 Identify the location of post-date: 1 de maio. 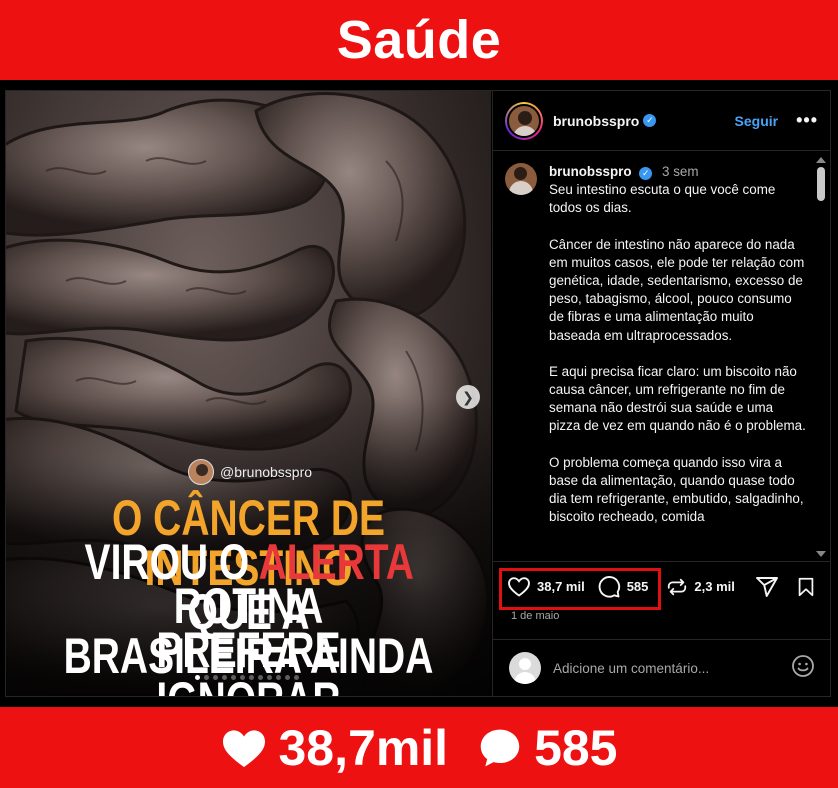
(535, 616).